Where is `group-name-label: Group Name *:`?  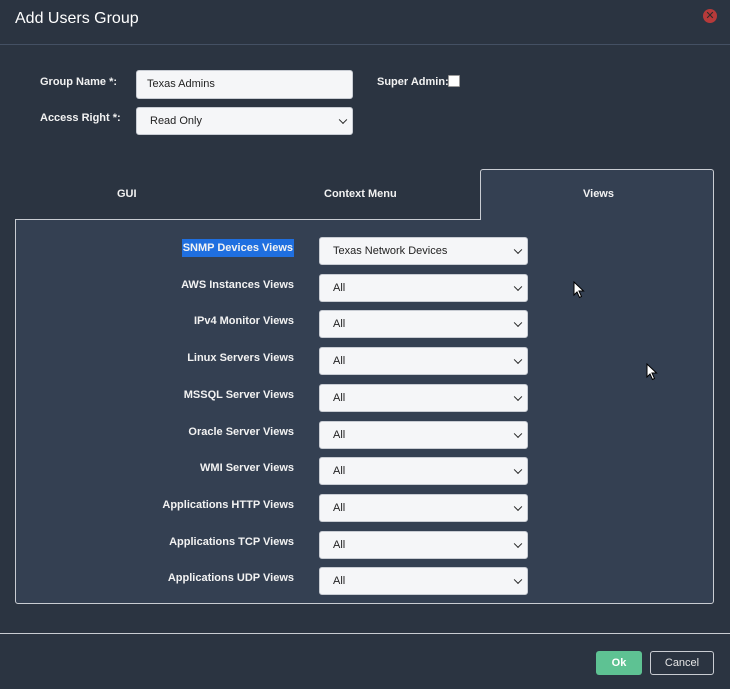
group-name-label: Group Name *: is located at coordinates (79, 82).